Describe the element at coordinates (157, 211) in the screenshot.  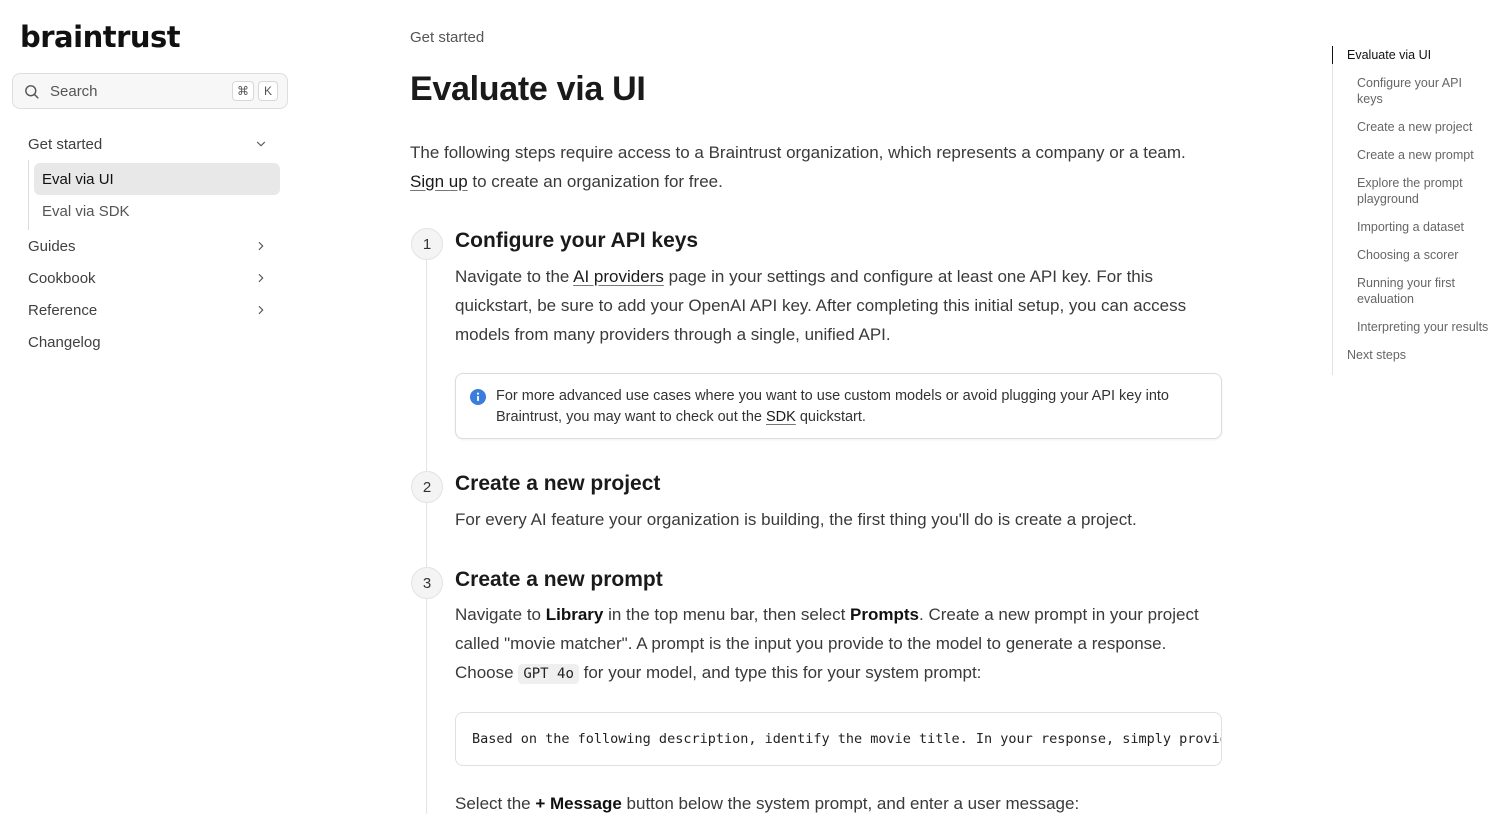
I see `sidebar-item-eval-via-sdk: Eval via SDK` at that location.